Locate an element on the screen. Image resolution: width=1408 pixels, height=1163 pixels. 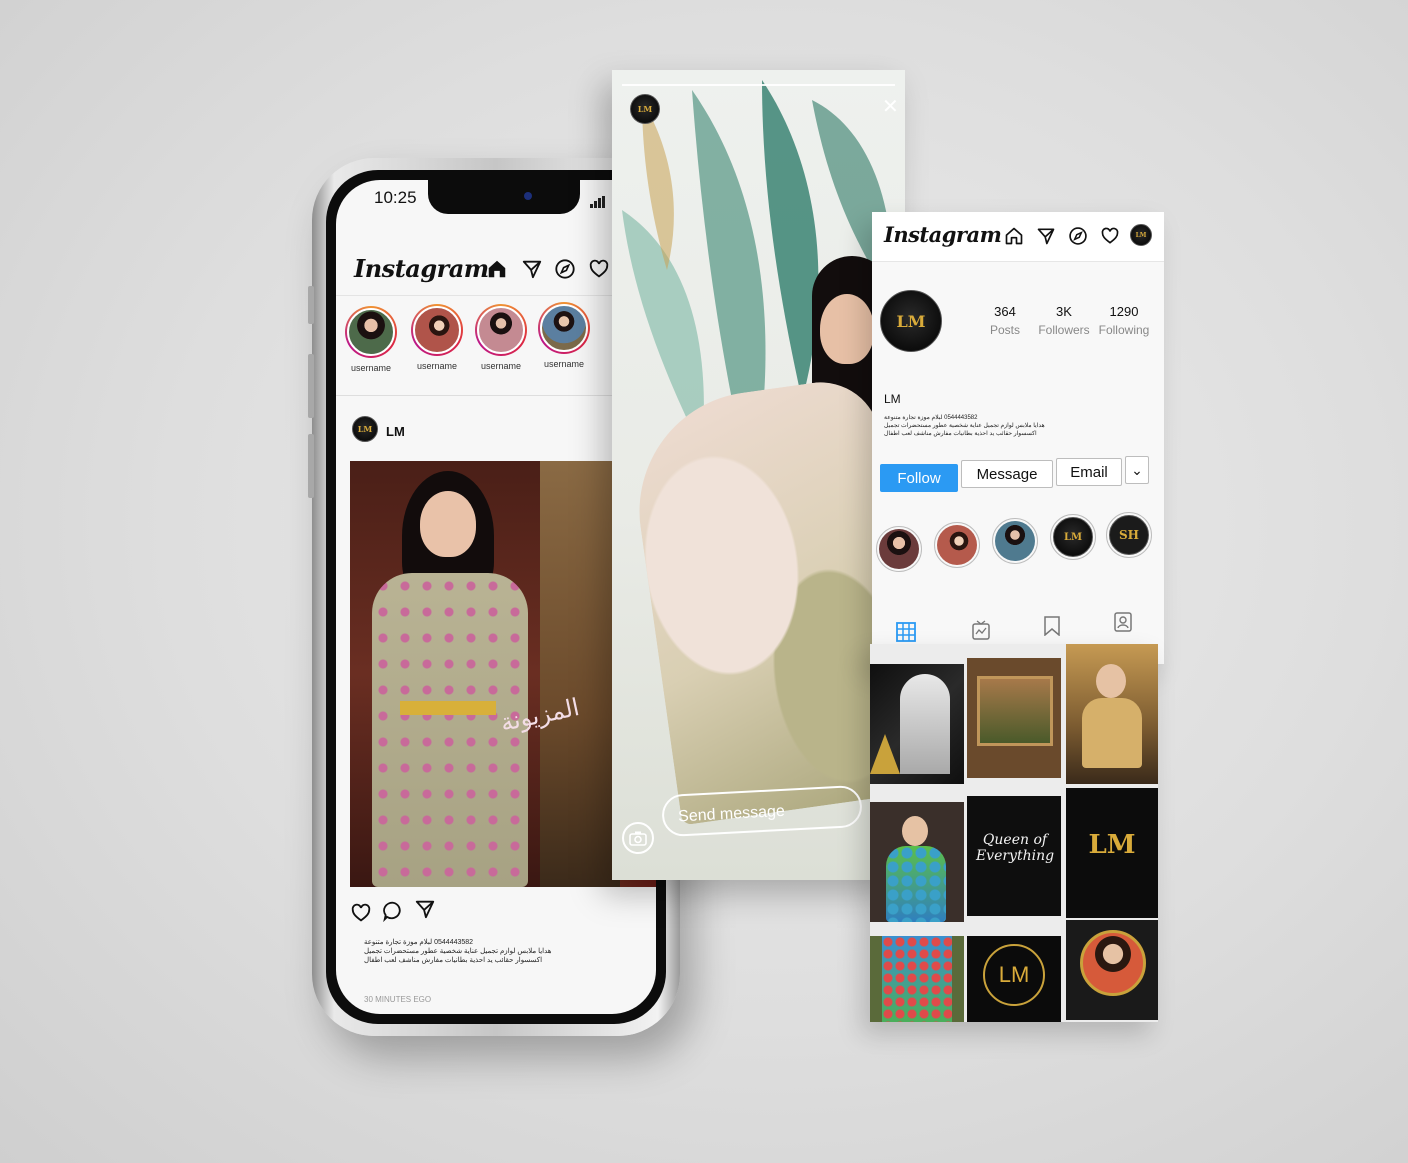
highlight-item: SH is located at coordinates (1129, 535).